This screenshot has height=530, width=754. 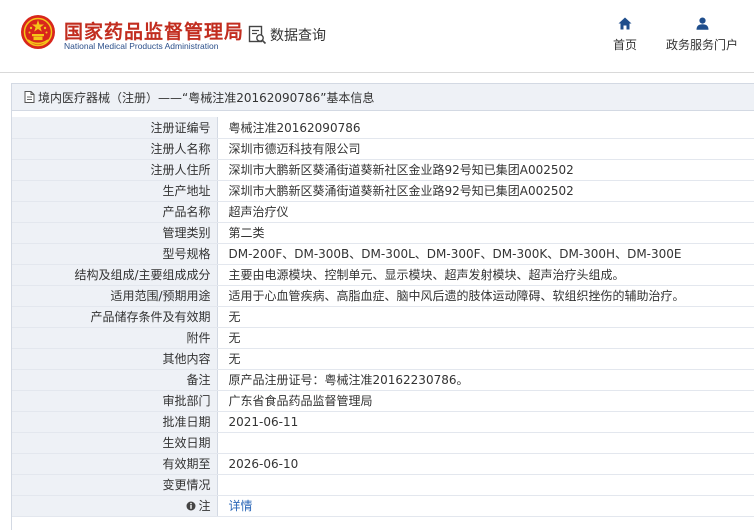 What do you see at coordinates (115, 443) in the screenshot?
I see `field-label: 生效日期` at bounding box center [115, 443].